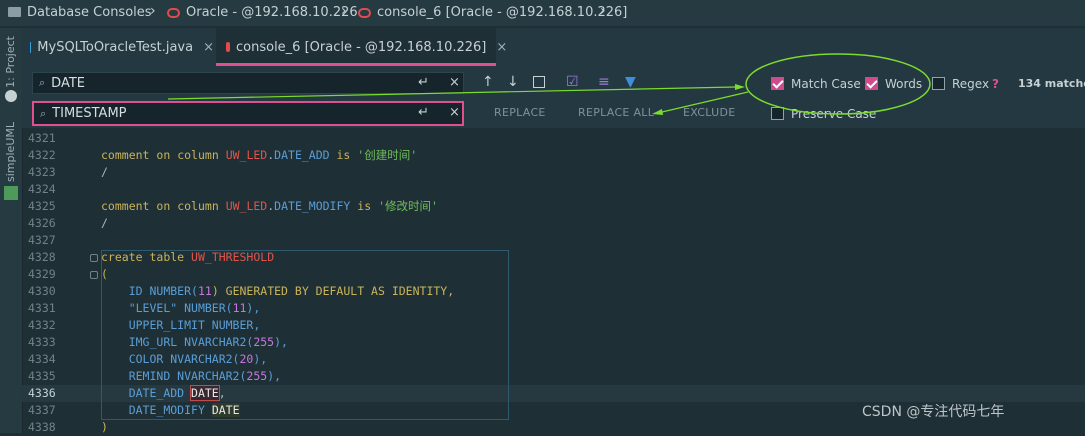 This screenshot has height=436, width=1085. What do you see at coordinates (167, 257) in the screenshot?
I see `code-token: table` at bounding box center [167, 257].